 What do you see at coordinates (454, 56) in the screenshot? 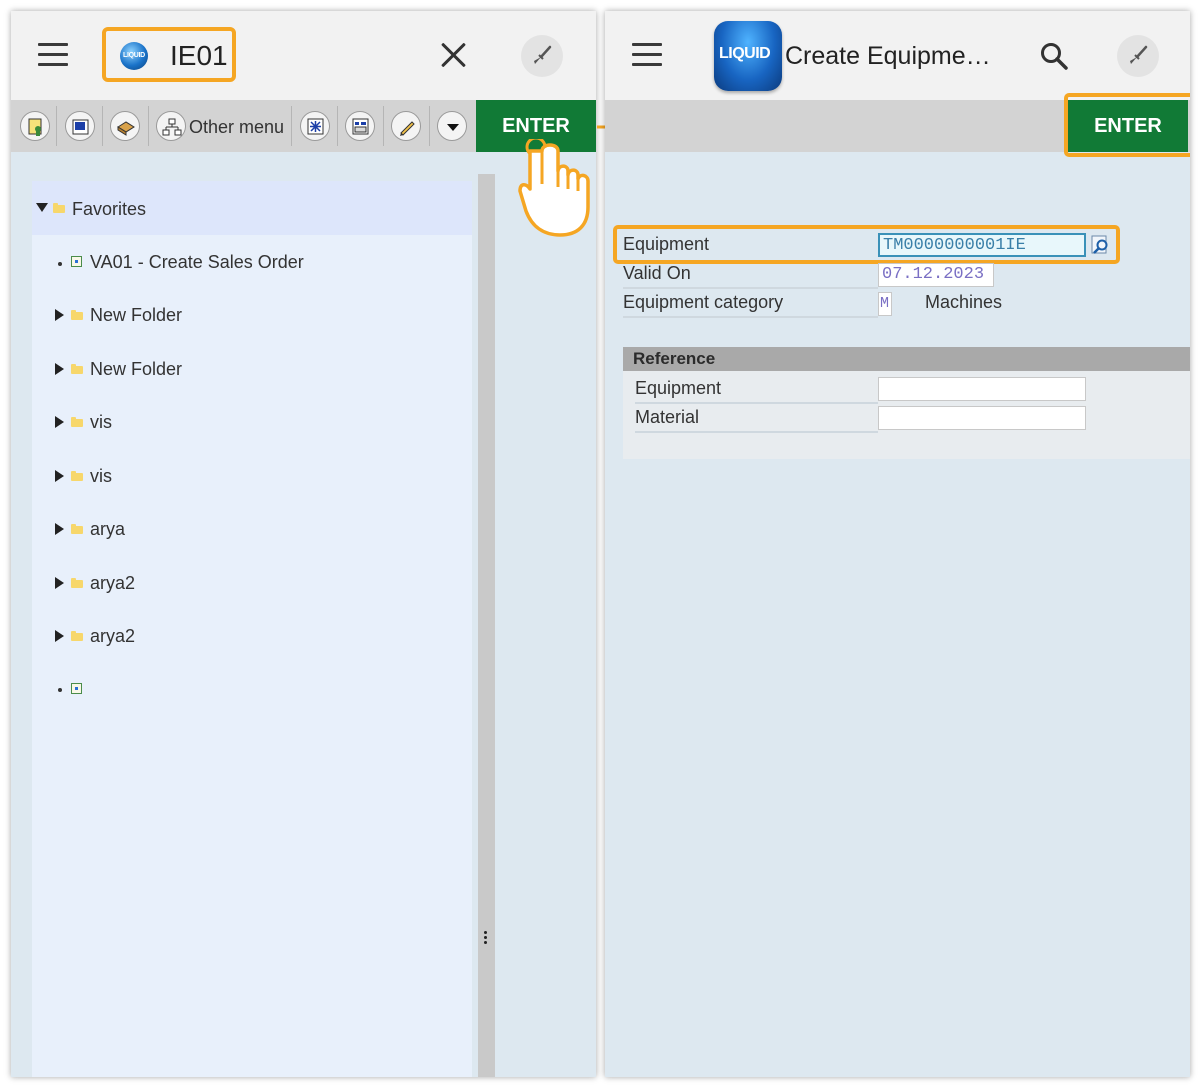
I see `close-icon` at bounding box center [454, 56].